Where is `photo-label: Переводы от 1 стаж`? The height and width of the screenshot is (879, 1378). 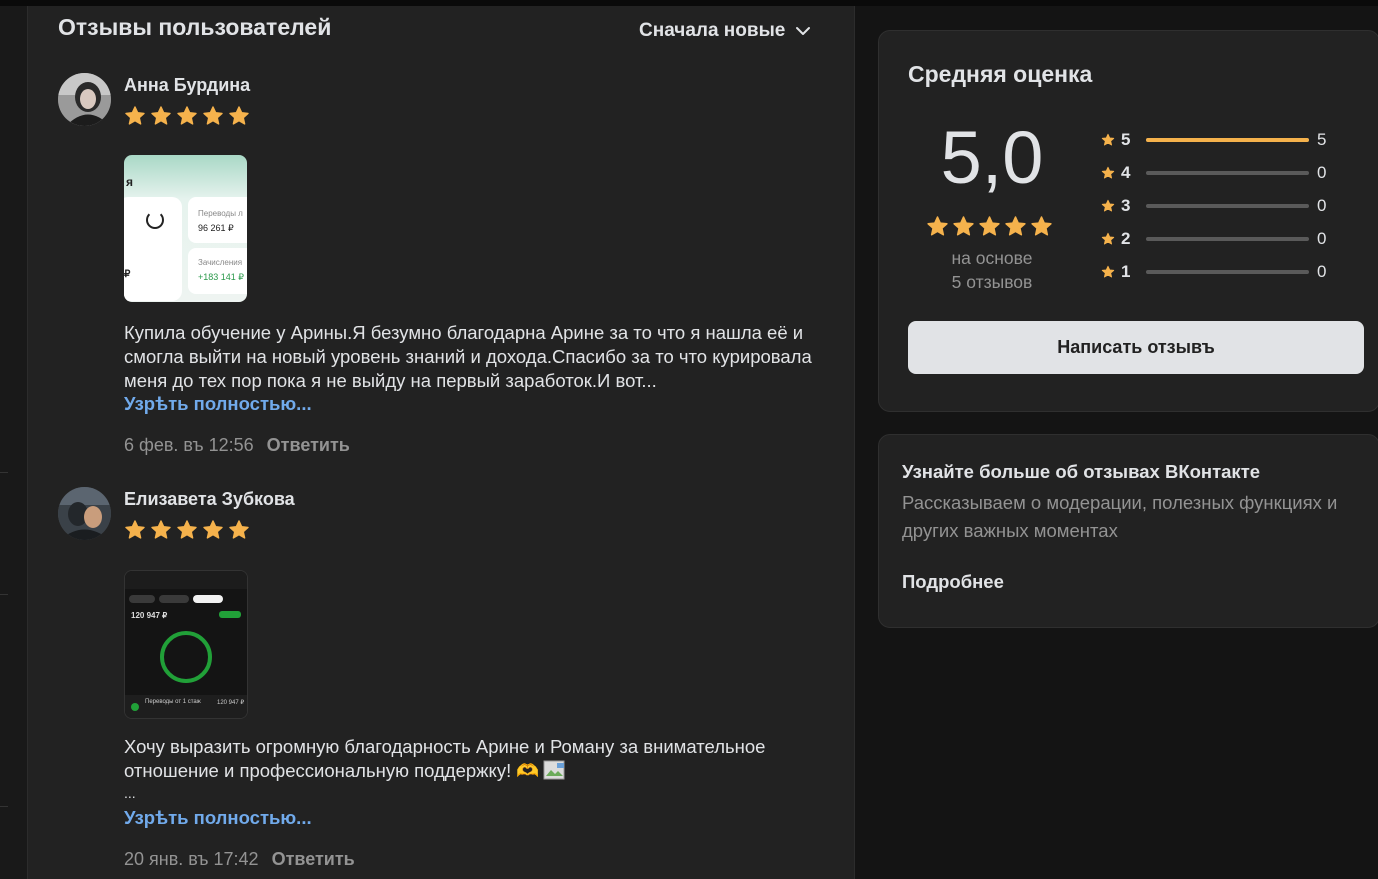 photo-label: Переводы от 1 стаж is located at coordinates (173, 702).